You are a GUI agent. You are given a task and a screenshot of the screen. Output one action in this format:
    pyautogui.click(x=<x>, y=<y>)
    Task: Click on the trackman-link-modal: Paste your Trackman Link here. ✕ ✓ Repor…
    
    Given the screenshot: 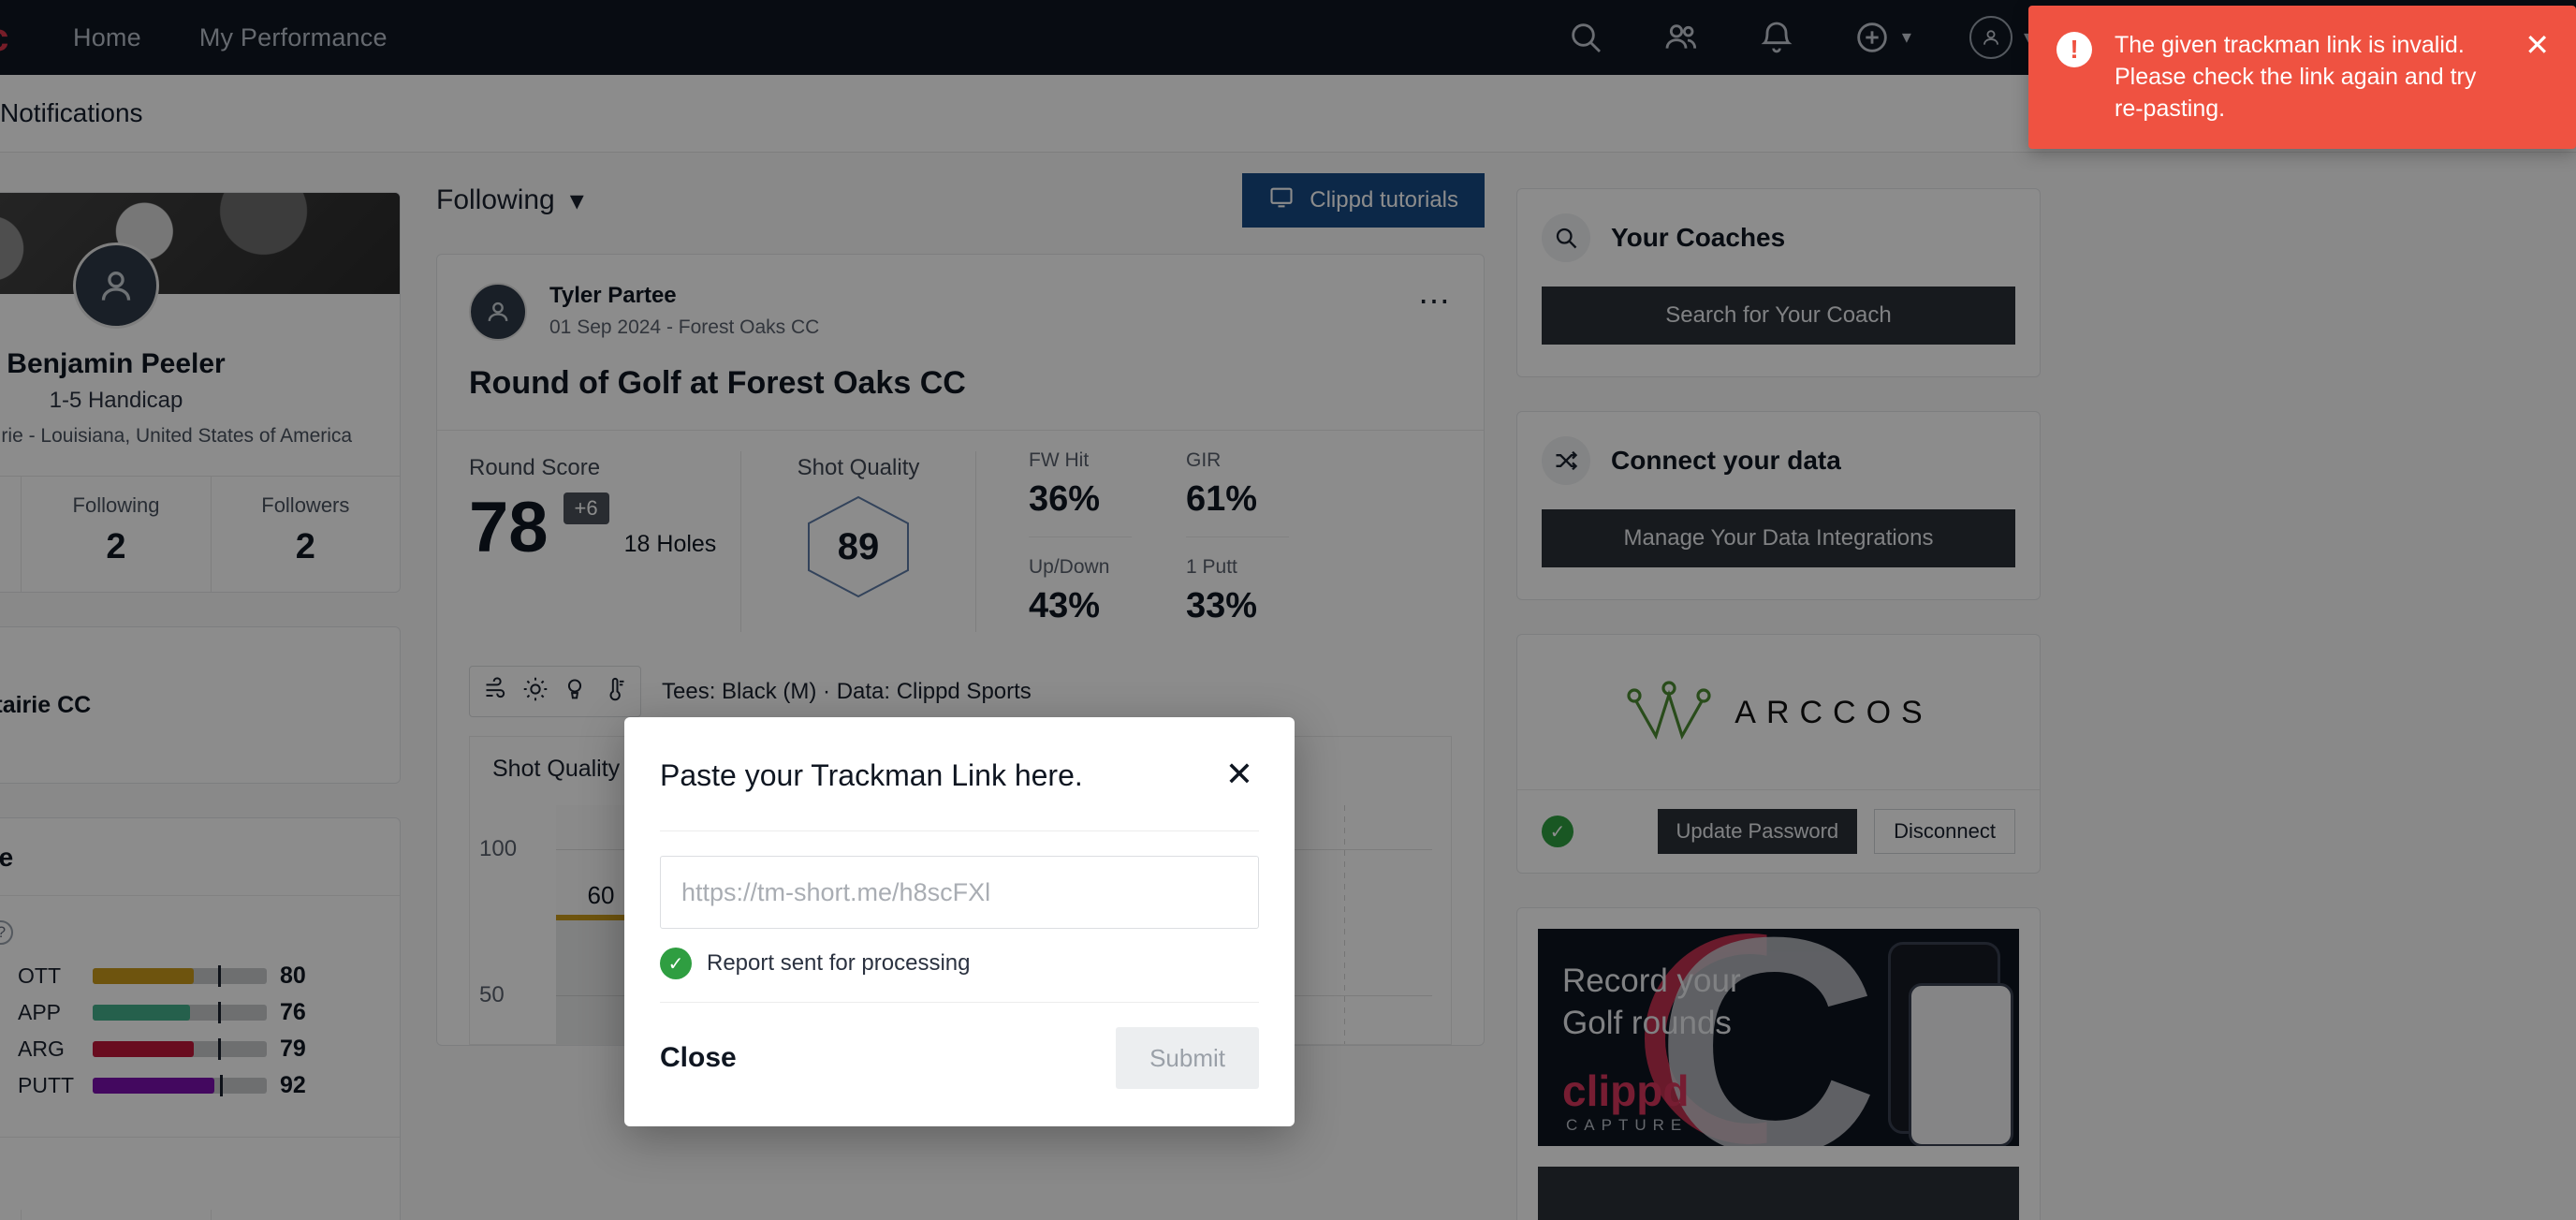 What is the action you would take?
    pyautogui.click(x=960, y=921)
    